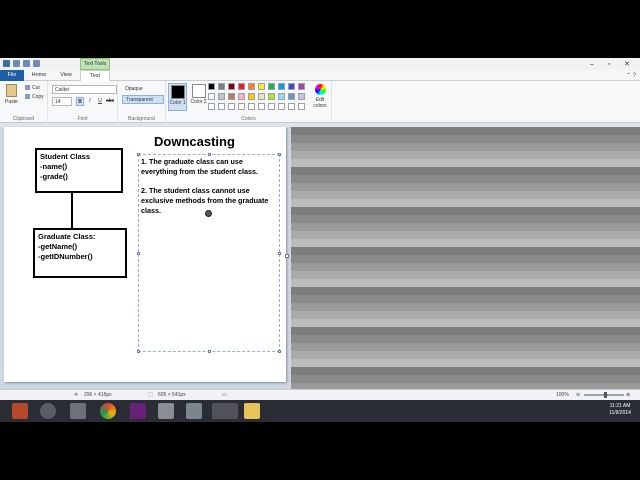  Describe the element at coordinates (320, 394) in the screenshot. I see `status-bar: ✛ 296 × 415px ⬚ 605 × 541px ▭ 100% ⊖ ⊕` at that location.